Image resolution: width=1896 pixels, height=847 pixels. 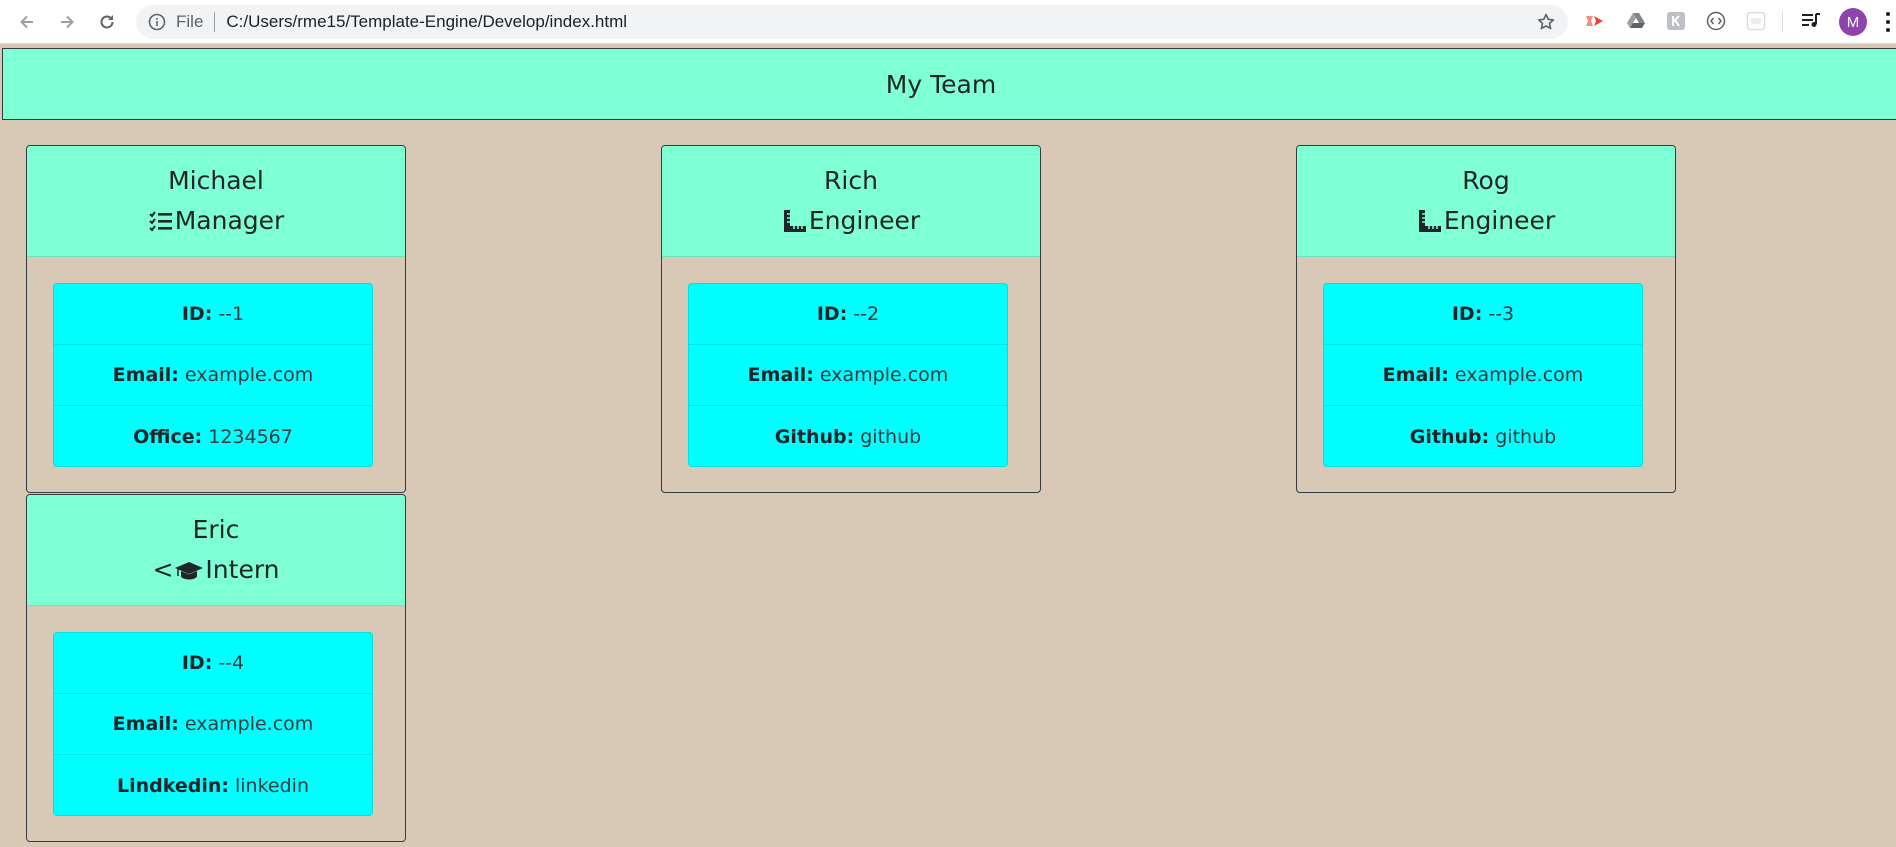 I want to click on list-item: ID: --2, so click(x=848, y=314).